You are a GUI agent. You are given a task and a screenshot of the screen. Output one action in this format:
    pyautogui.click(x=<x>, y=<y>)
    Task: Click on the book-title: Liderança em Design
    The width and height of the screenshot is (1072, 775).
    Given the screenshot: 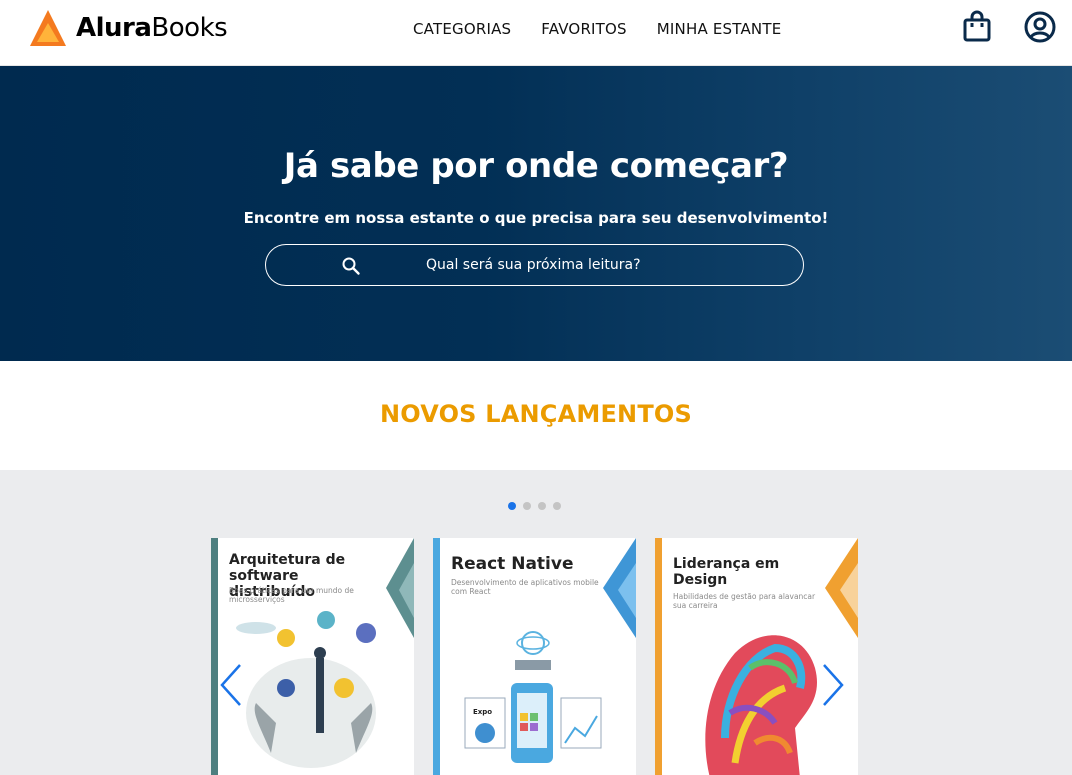 What is the action you would take?
    pyautogui.click(x=726, y=572)
    